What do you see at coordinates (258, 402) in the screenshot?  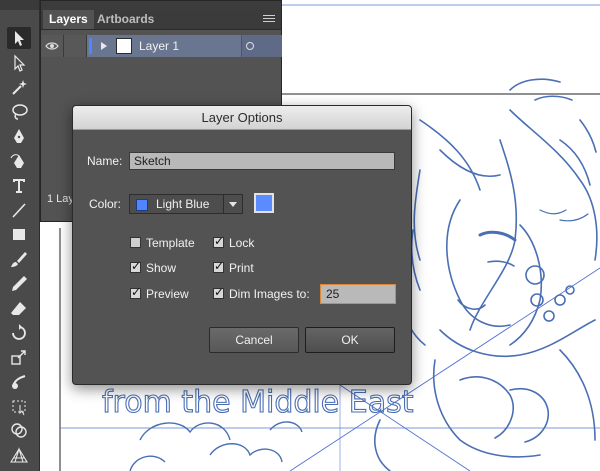 I see `artwork-caption: from the Middle East` at bounding box center [258, 402].